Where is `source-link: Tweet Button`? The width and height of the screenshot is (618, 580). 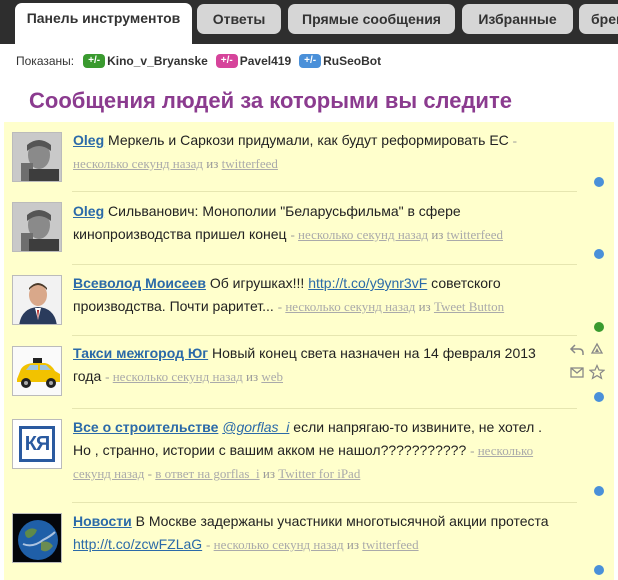
source-link: Tweet Button is located at coordinates (469, 306).